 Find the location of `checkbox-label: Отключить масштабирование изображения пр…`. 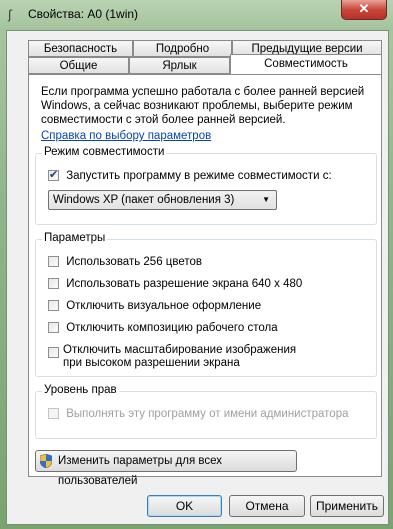

checkbox-label: Отключить масштабирование изображения пр… is located at coordinates (180, 356).